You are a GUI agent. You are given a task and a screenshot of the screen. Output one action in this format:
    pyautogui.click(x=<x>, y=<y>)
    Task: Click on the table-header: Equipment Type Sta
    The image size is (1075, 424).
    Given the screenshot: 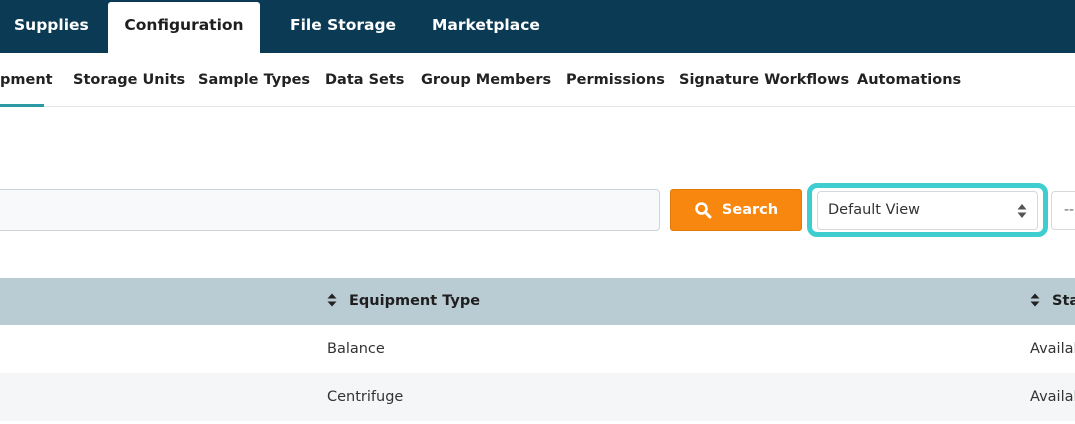 What is the action you would take?
    pyautogui.click(x=537, y=301)
    